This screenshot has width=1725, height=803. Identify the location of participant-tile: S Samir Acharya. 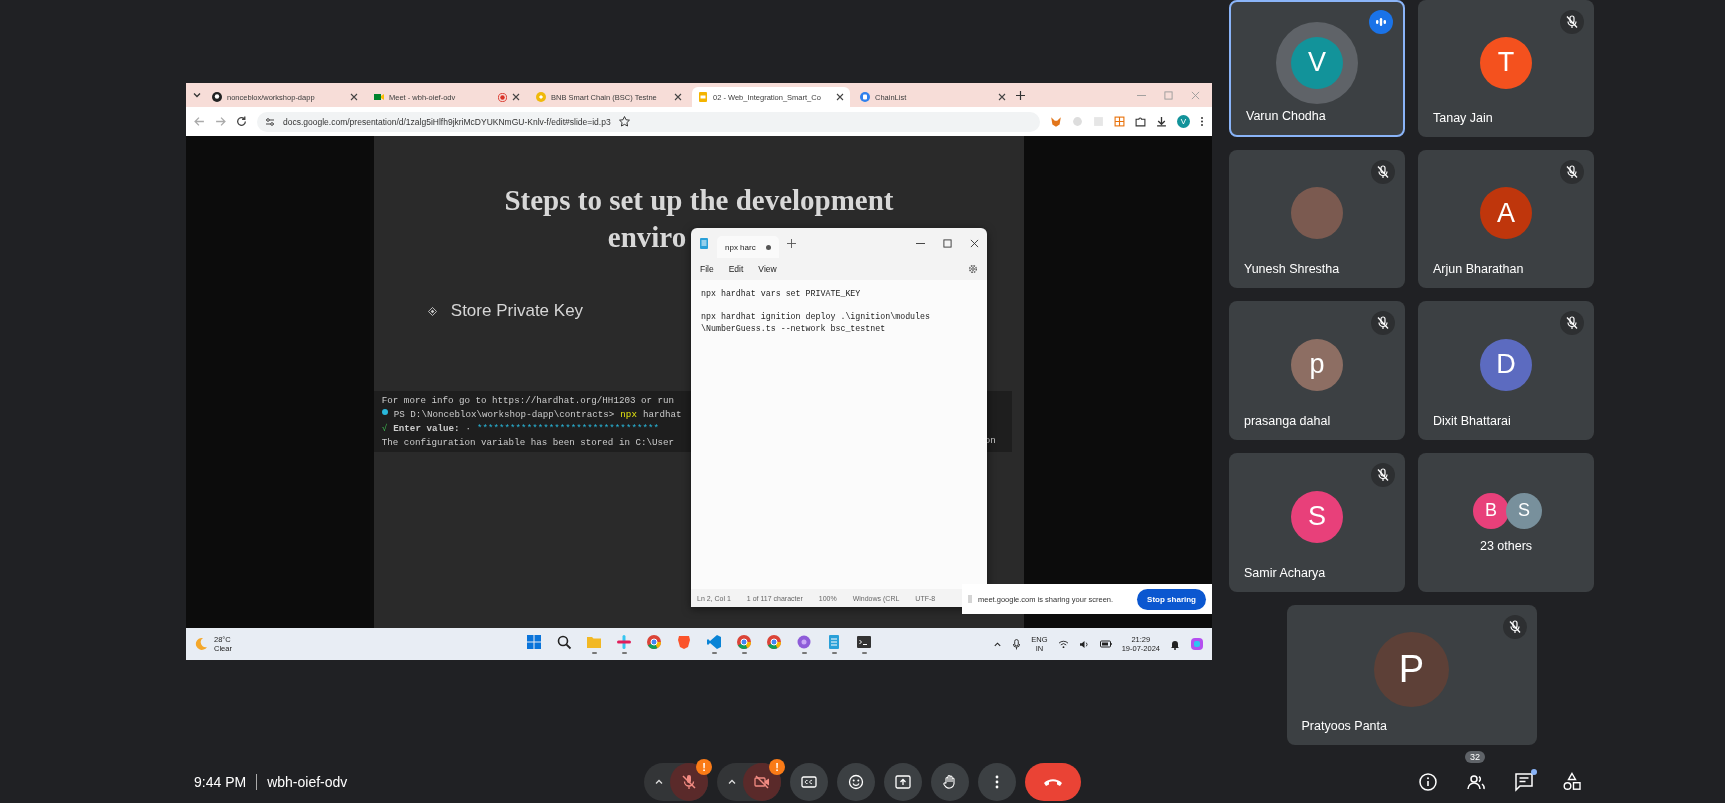
(1317, 522).